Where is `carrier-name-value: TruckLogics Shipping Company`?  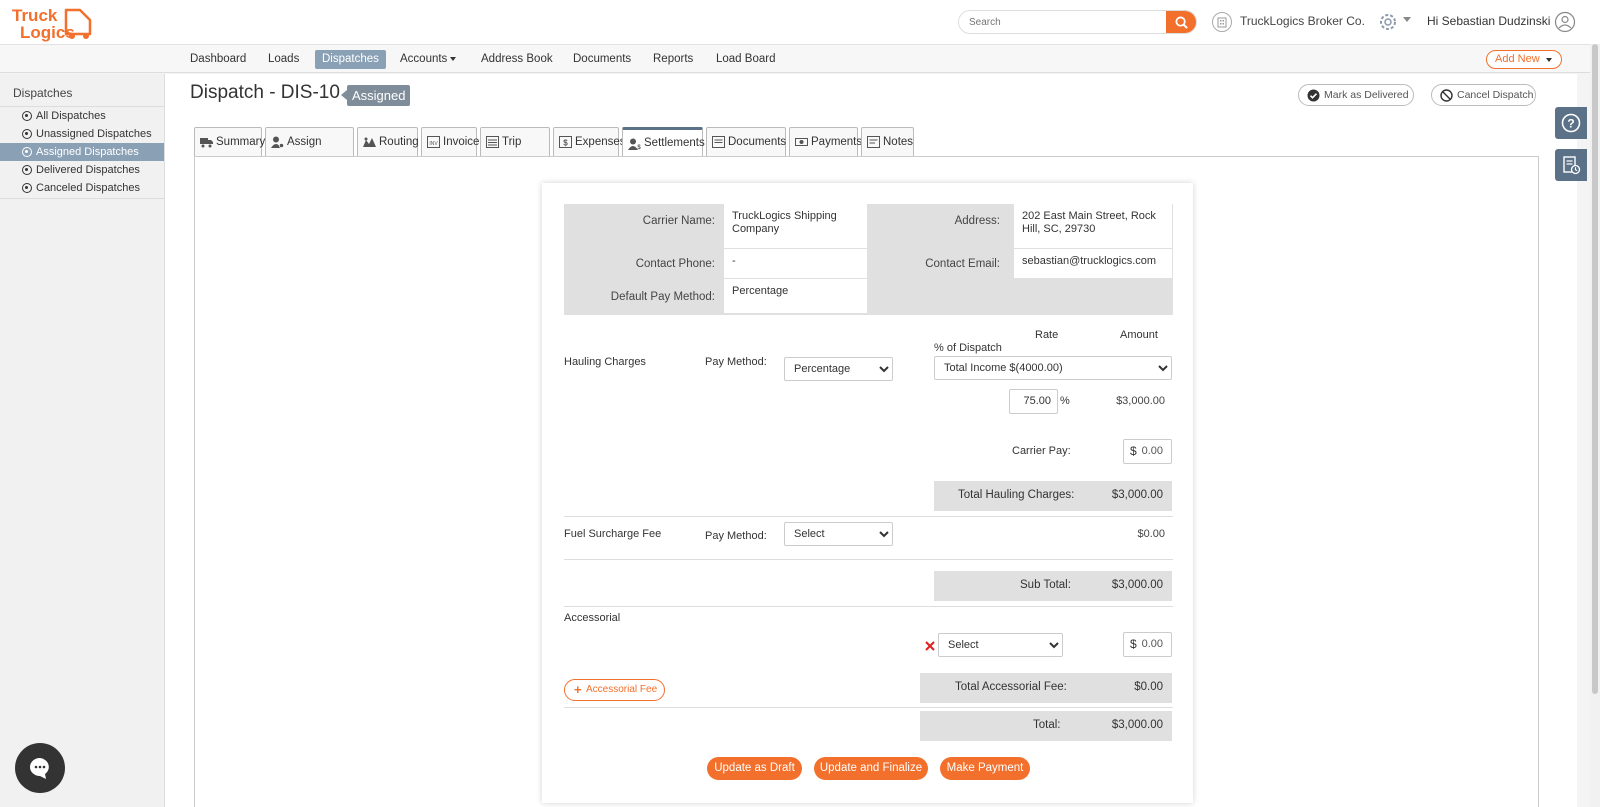 carrier-name-value: TruckLogics Shipping Company is located at coordinates (795, 226).